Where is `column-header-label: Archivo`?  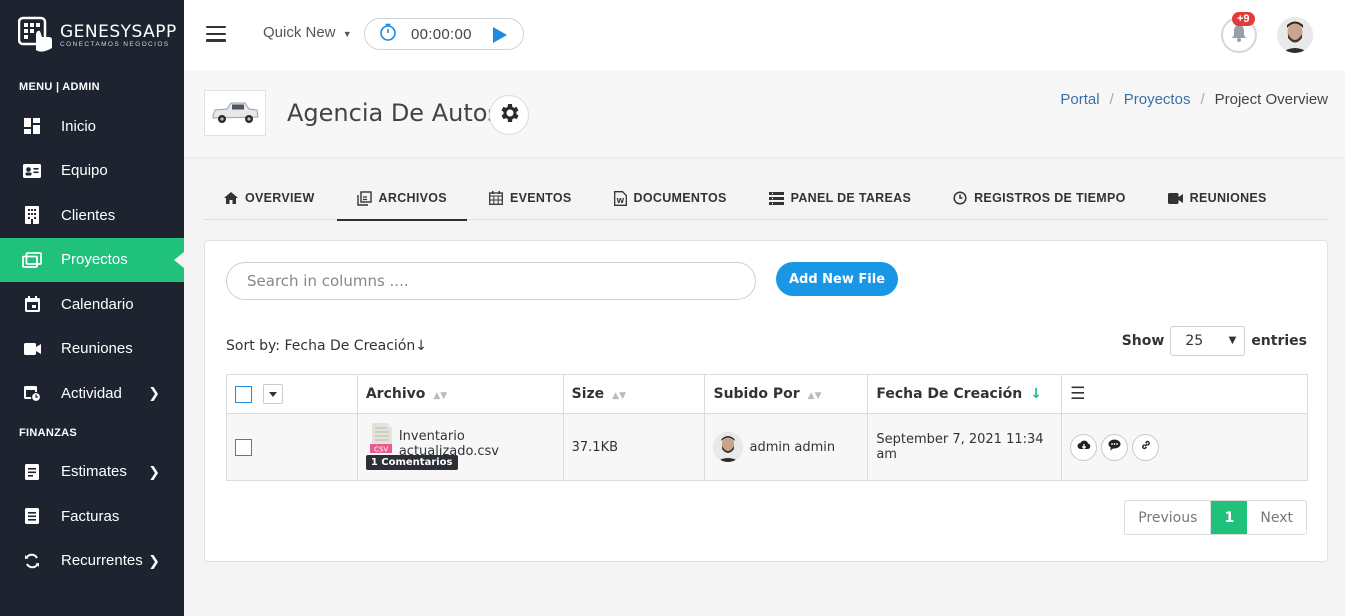
column-header-label: Archivo is located at coordinates (395, 394).